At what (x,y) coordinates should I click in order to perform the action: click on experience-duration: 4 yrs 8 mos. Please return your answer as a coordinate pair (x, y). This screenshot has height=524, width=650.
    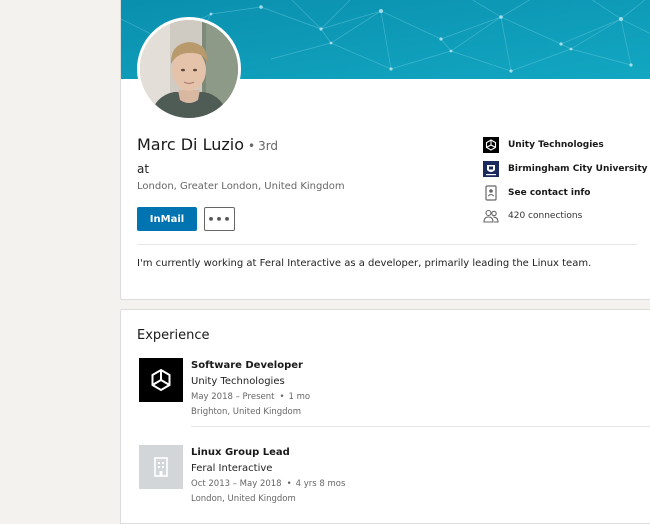
    Looking at the image, I should click on (320, 484).